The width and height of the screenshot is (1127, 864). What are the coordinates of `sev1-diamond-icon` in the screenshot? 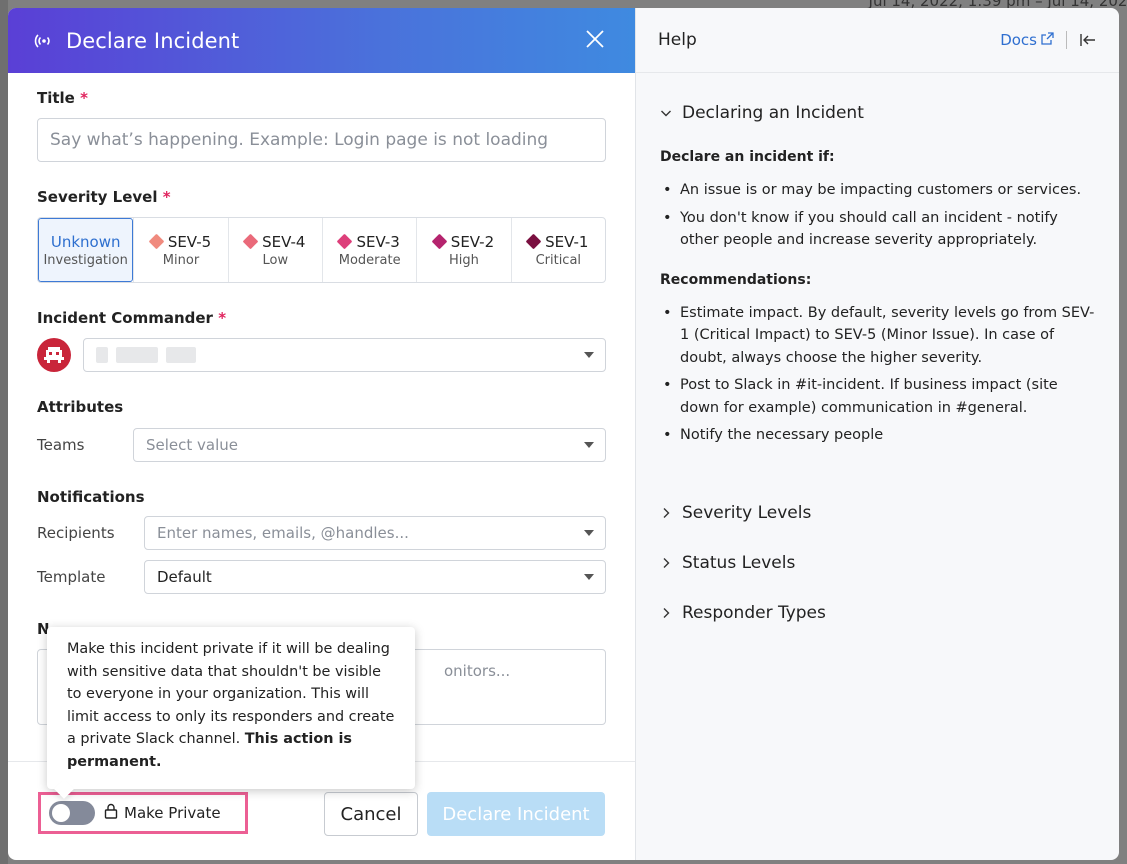 It's located at (533, 241).